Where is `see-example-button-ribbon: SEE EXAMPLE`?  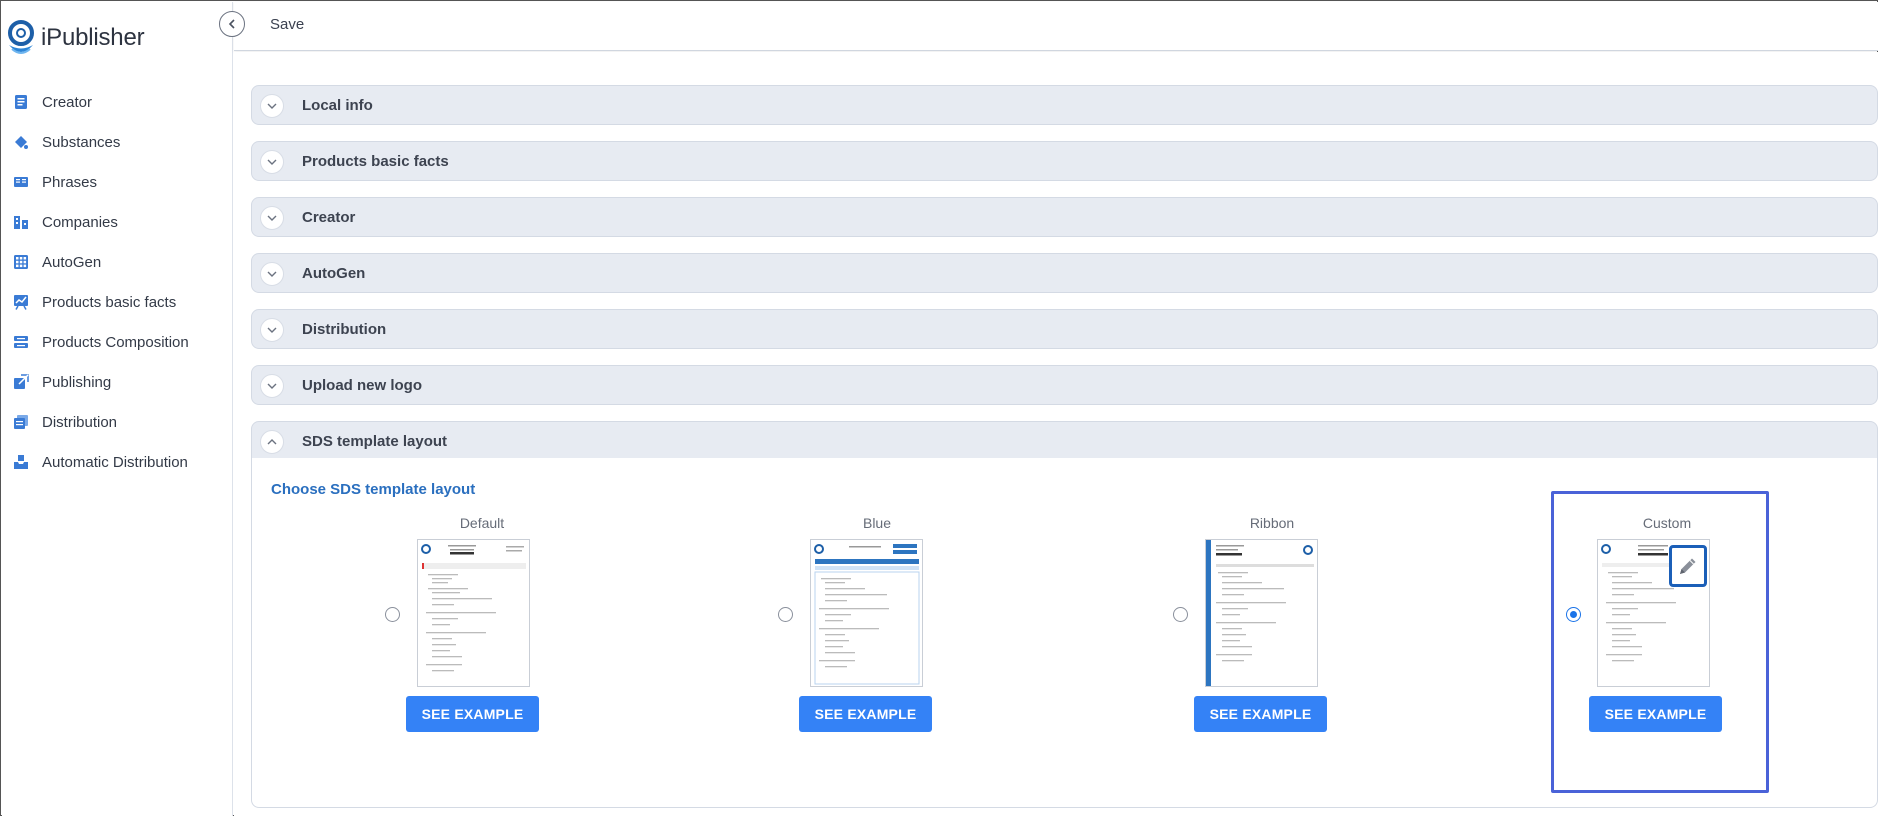 see-example-button-ribbon: SEE EXAMPLE is located at coordinates (1260, 714).